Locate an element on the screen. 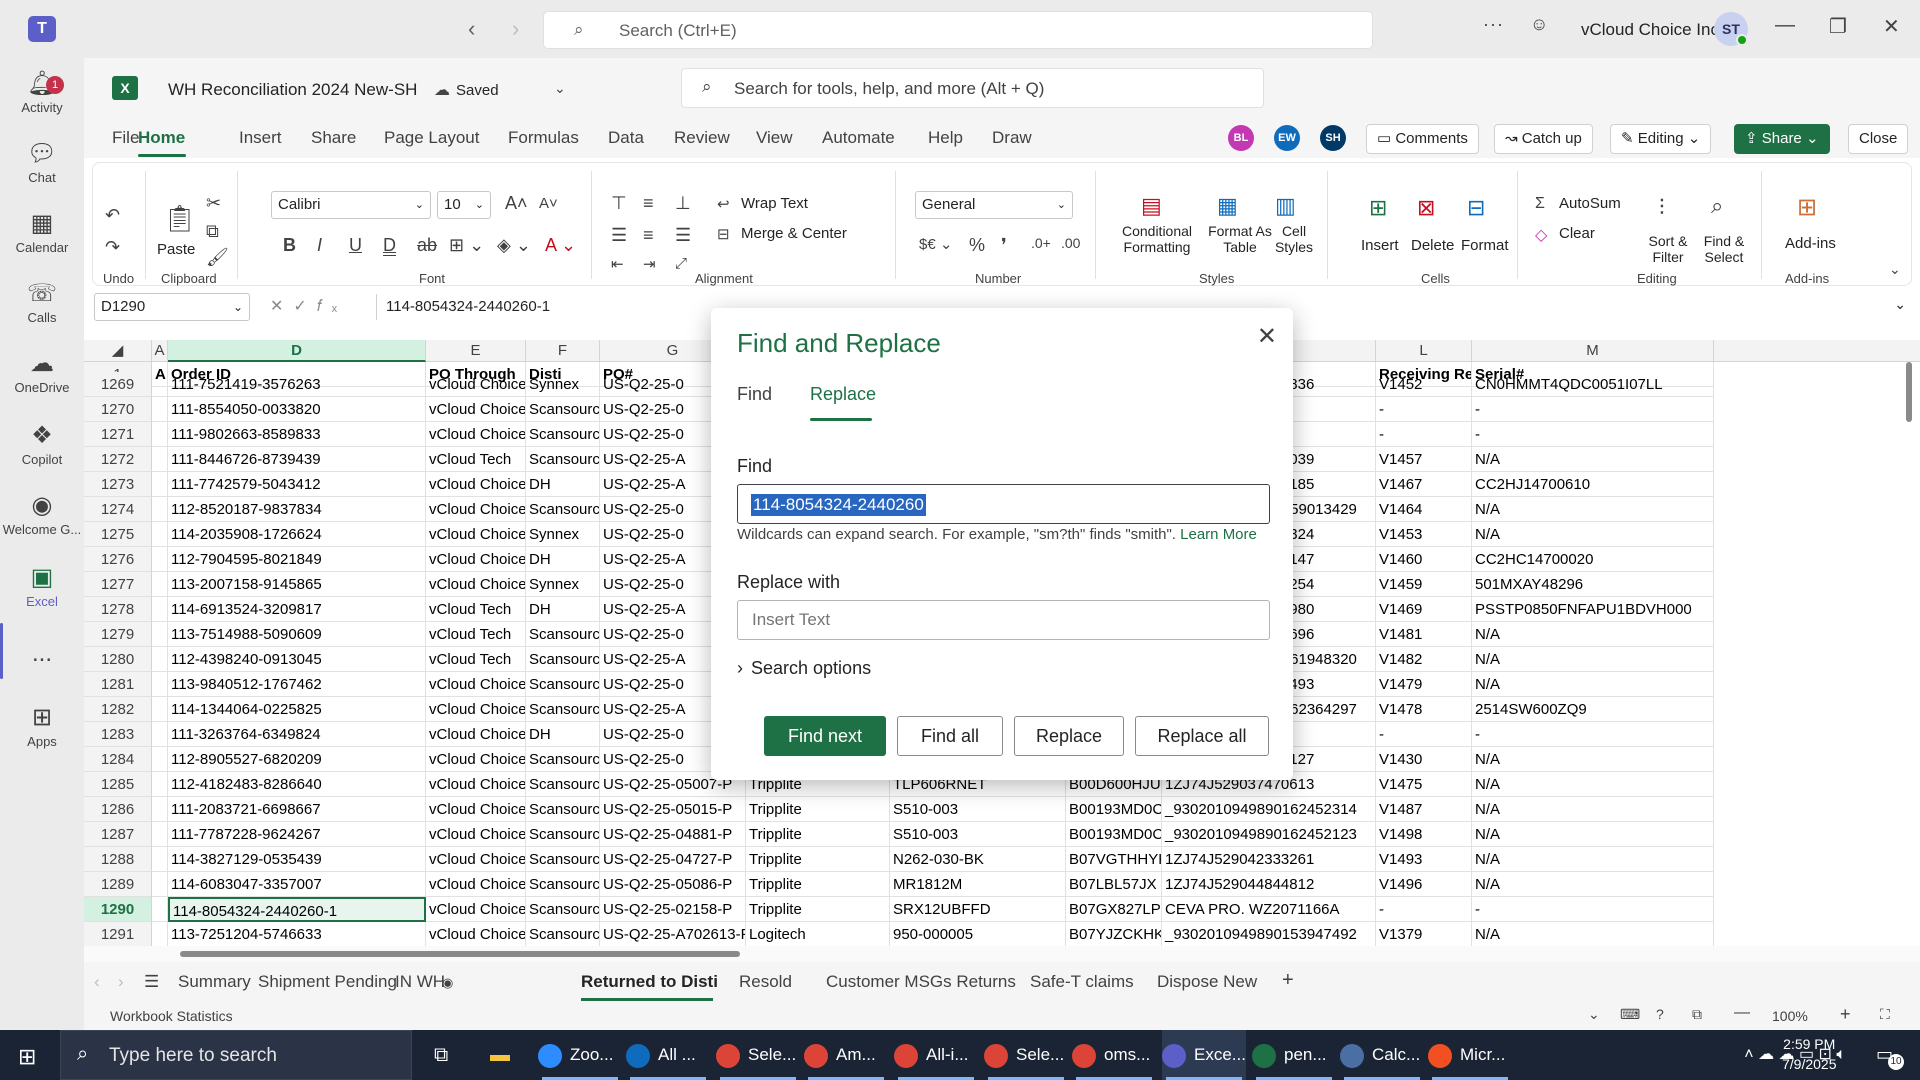 This screenshot has width=1920, height=1080. table-cell: 2514SW600ZQ9 is located at coordinates (1593, 709).